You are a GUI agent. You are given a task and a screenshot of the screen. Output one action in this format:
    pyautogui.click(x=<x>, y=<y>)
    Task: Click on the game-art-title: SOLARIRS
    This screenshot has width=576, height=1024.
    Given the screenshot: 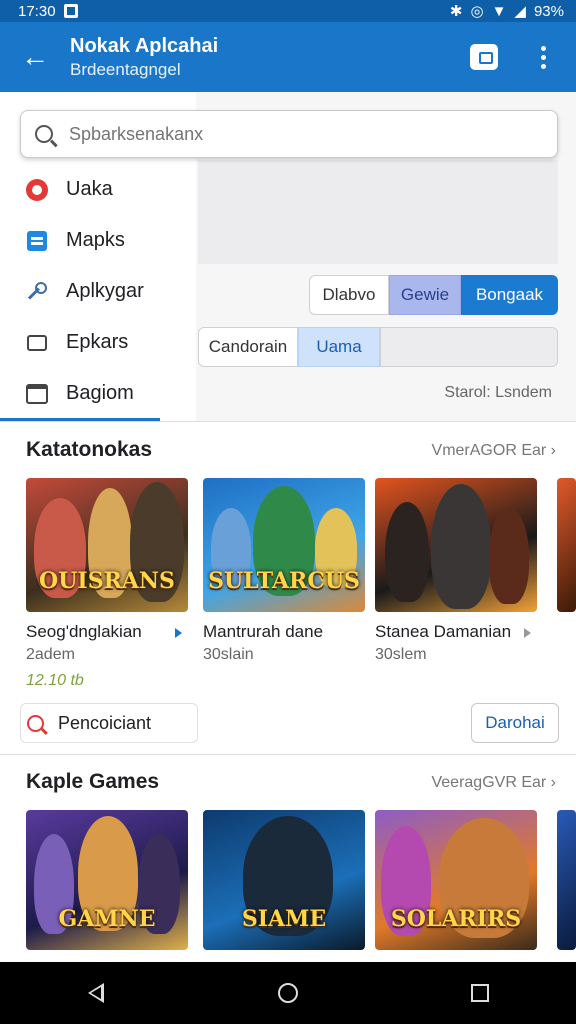 What is the action you would take?
    pyautogui.click(x=456, y=919)
    